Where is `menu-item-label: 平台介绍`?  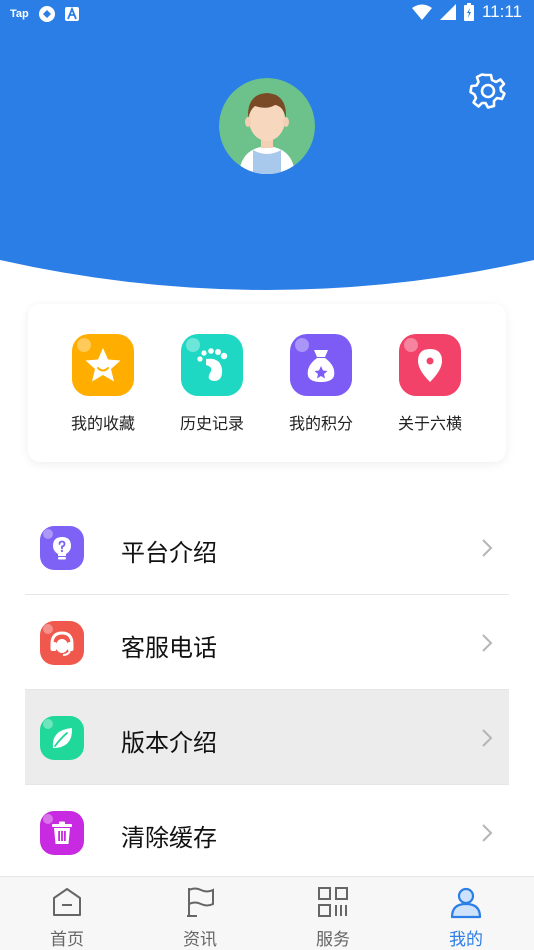
menu-item-label: 平台介绍 is located at coordinates (169, 553).